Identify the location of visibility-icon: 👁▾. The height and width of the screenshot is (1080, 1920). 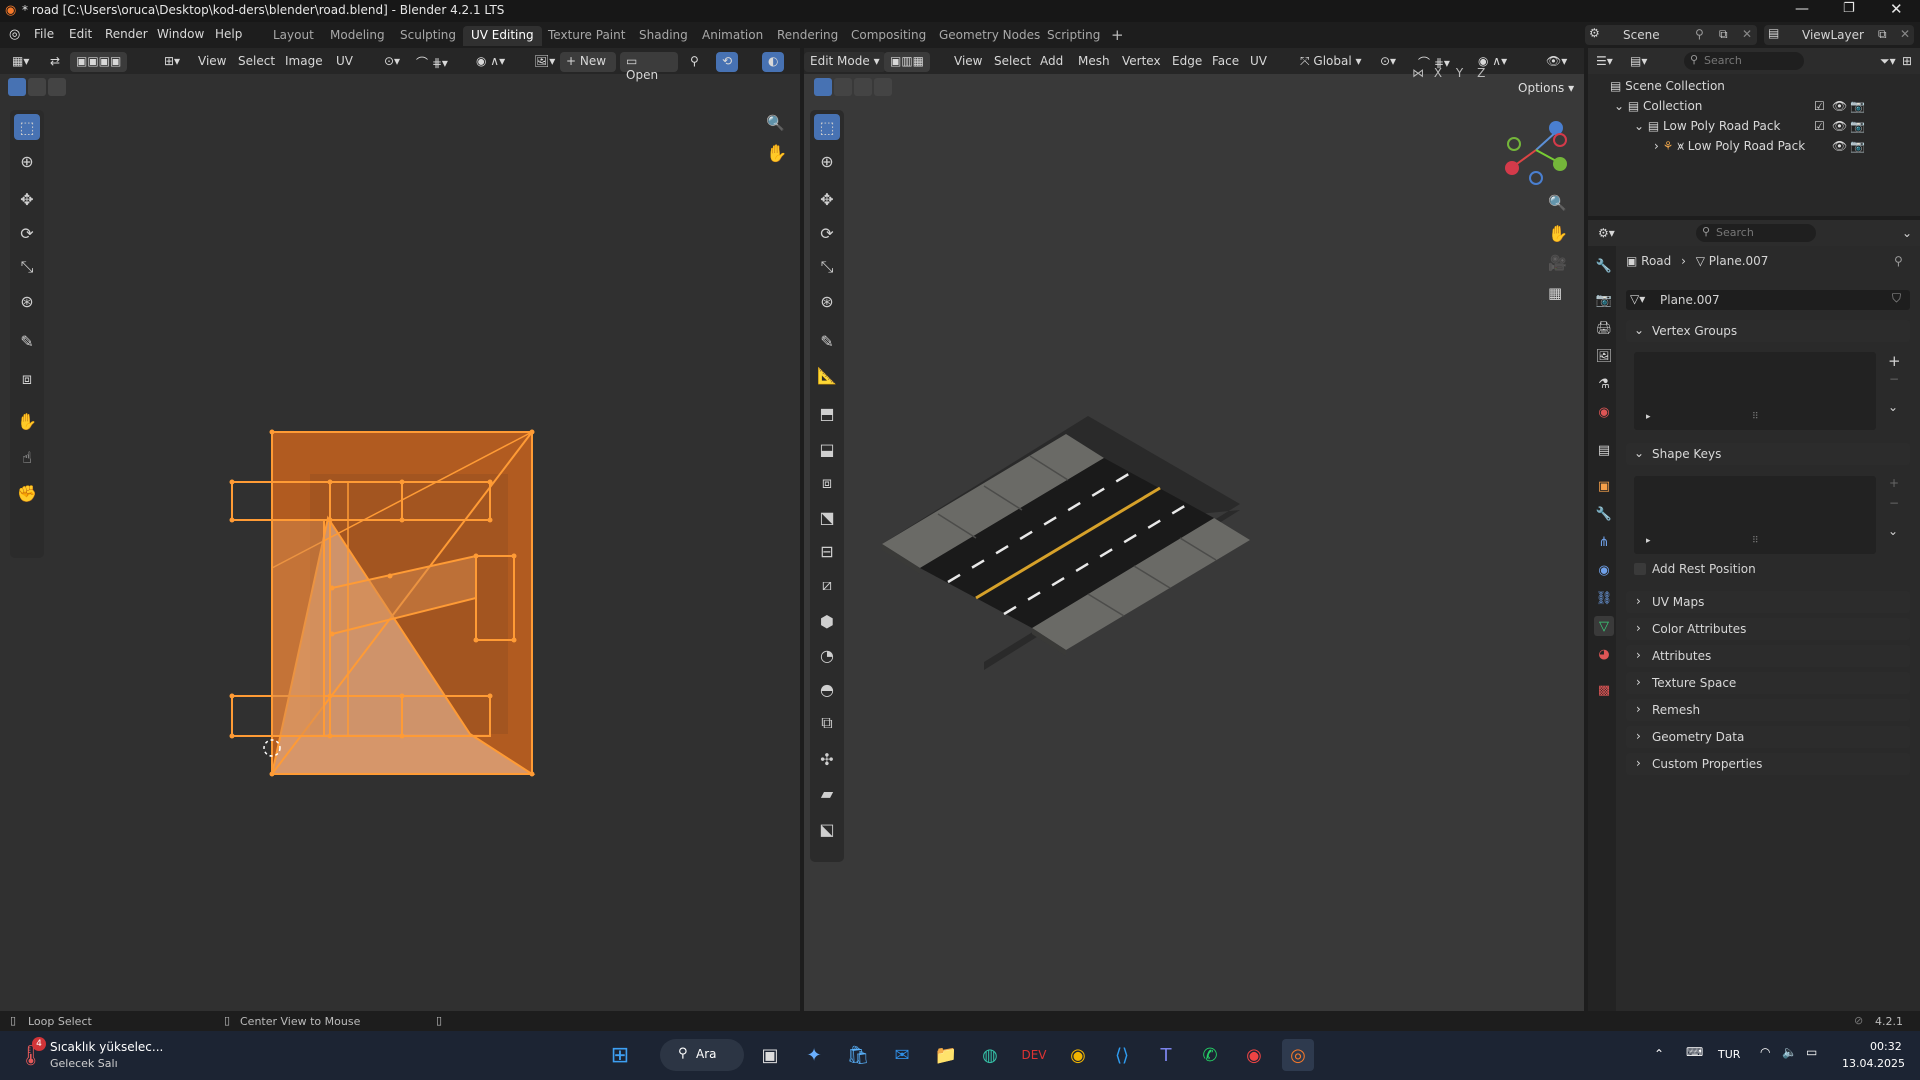
(1556, 62).